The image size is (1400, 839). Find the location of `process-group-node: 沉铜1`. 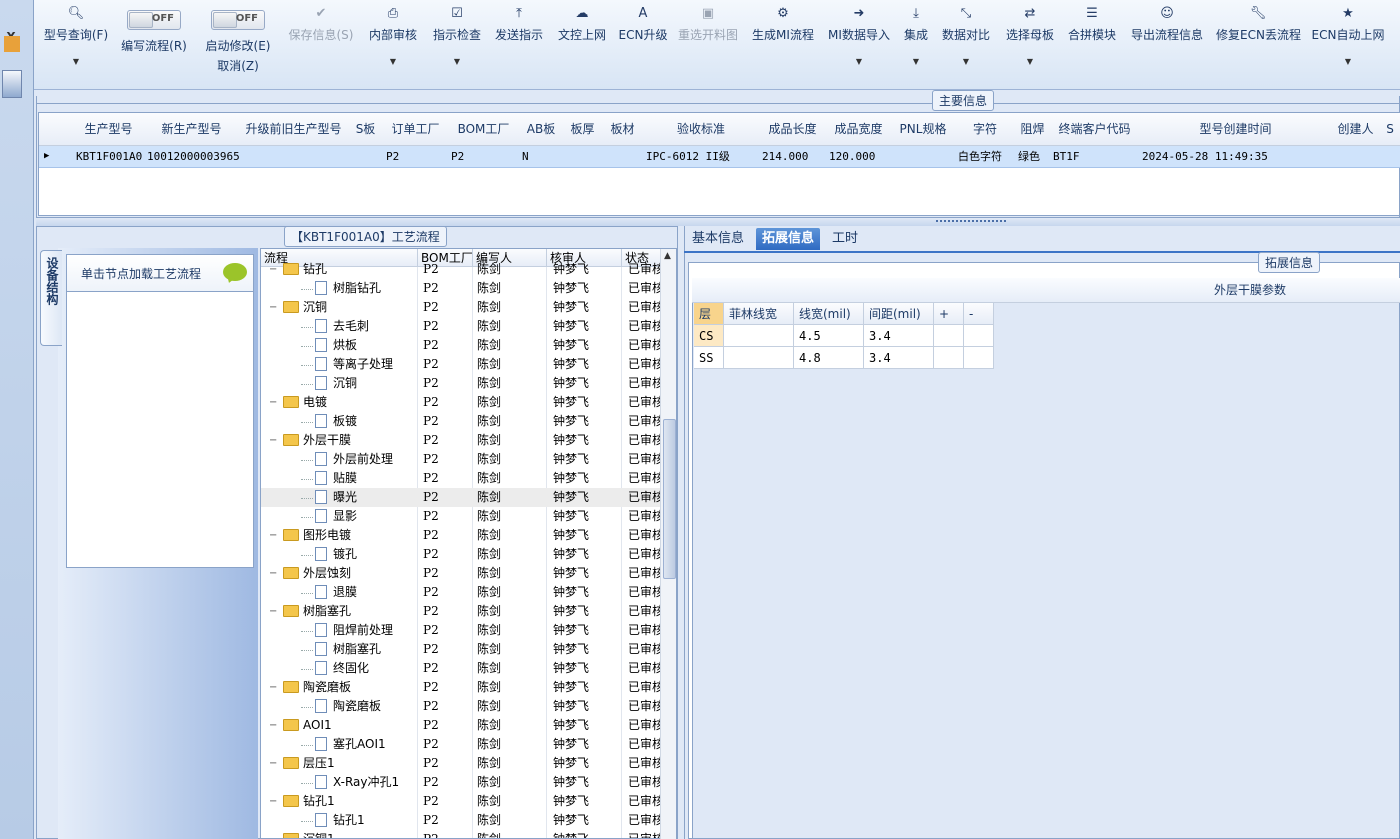

process-group-node: 沉铜1 is located at coordinates (350, 834).